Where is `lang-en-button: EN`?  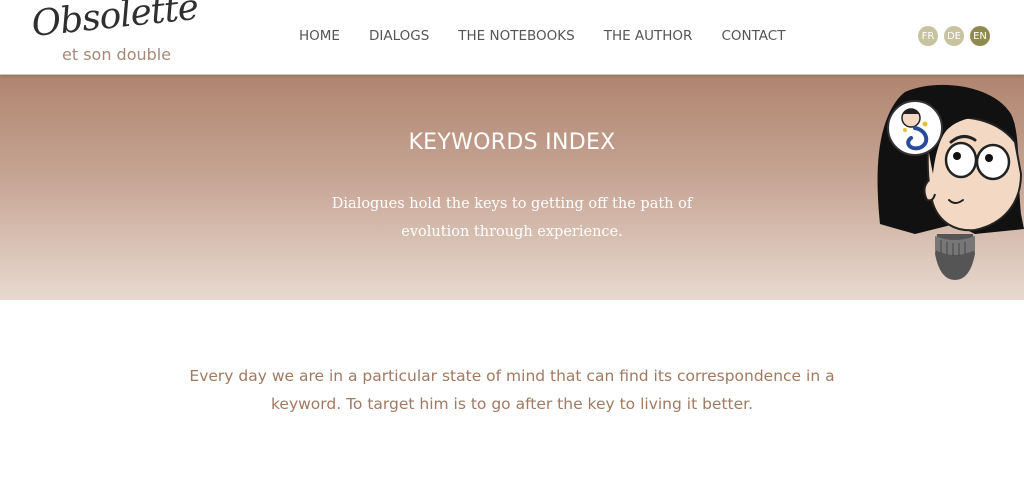 lang-en-button: EN is located at coordinates (980, 36).